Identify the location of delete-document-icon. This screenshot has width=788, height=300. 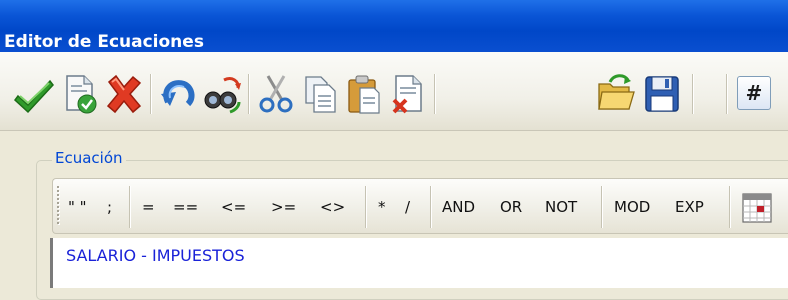
(408, 94).